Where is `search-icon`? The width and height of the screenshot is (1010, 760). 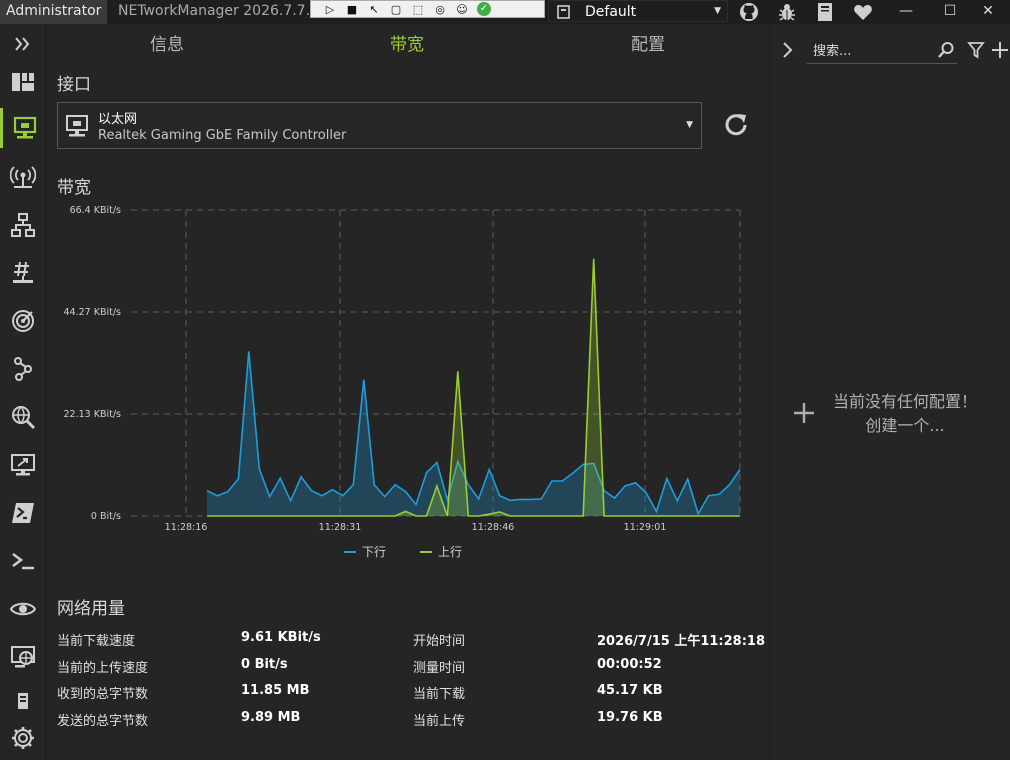
search-icon is located at coordinates (946, 50).